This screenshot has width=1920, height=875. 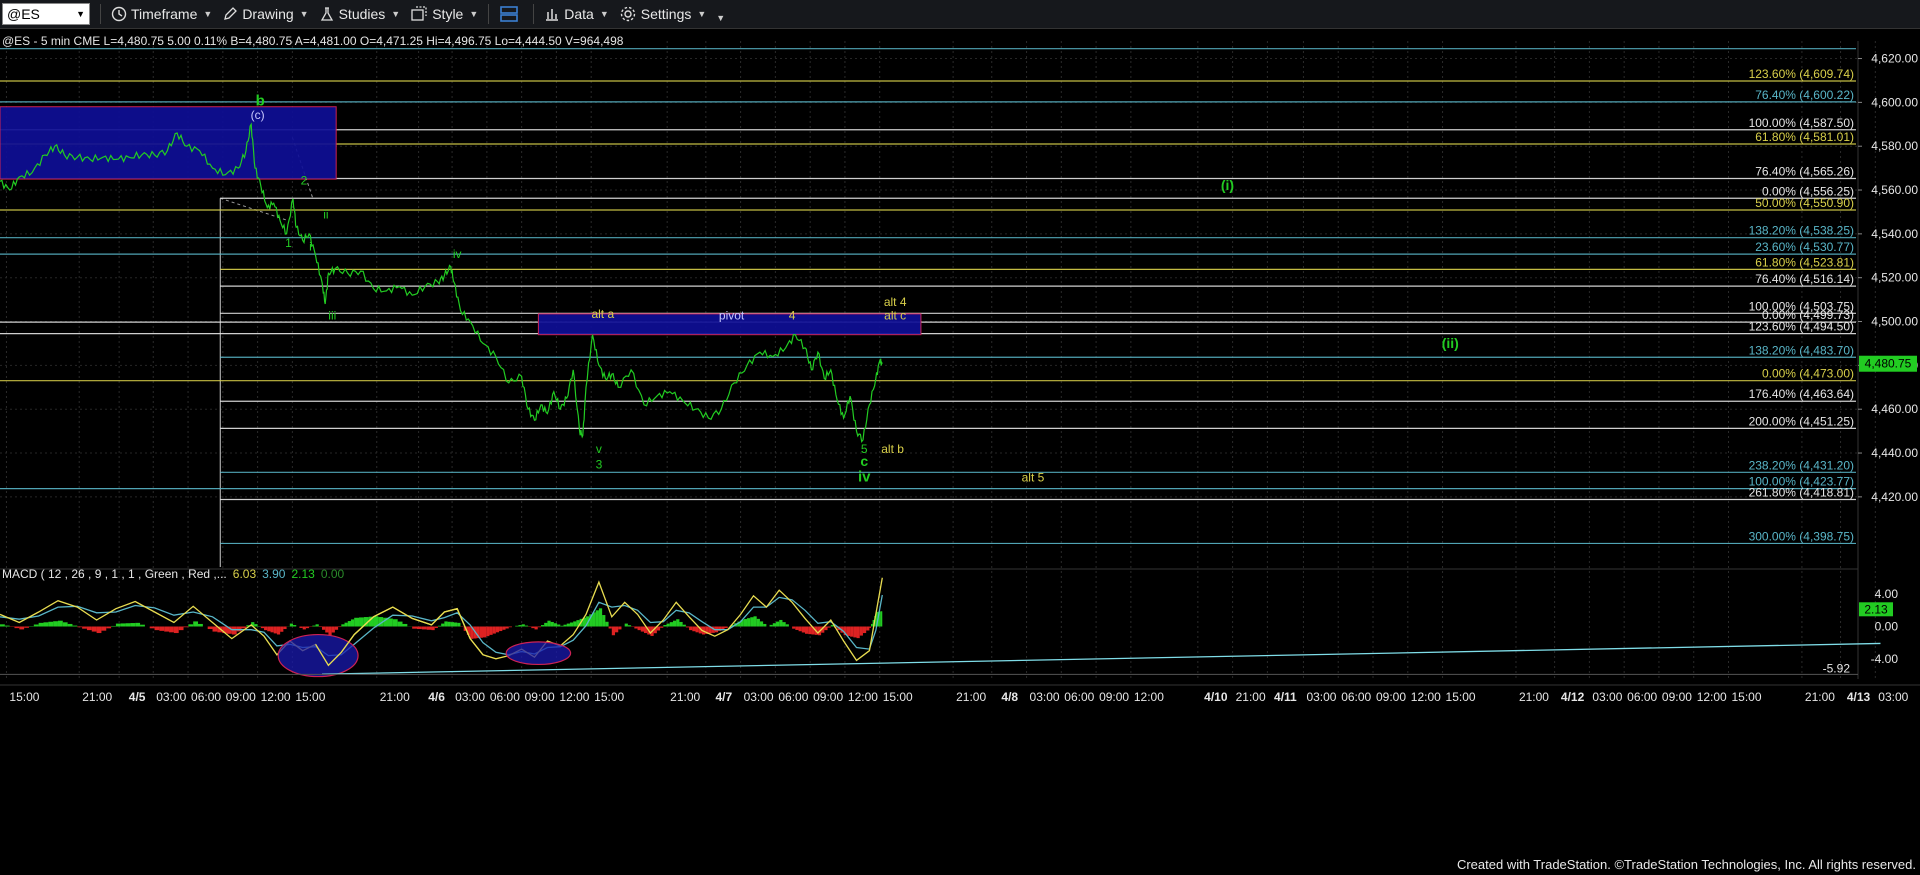 What do you see at coordinates (602, 314) in the screenshot?
I see `wave-label: alt a` at bounding box center [602, 314].